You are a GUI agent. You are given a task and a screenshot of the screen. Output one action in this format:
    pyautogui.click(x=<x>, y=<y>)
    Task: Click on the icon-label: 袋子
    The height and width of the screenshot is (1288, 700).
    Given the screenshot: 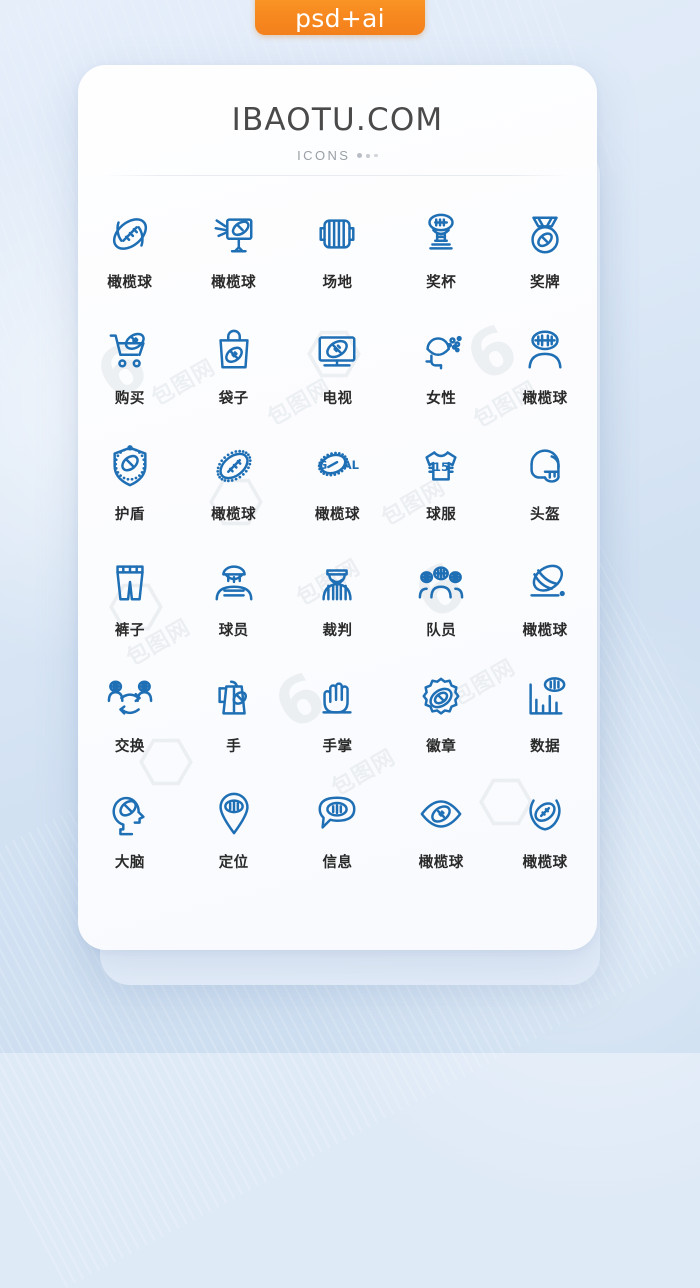 What is the action you would take?
    pyautogui.click(x=233, y=399)
    